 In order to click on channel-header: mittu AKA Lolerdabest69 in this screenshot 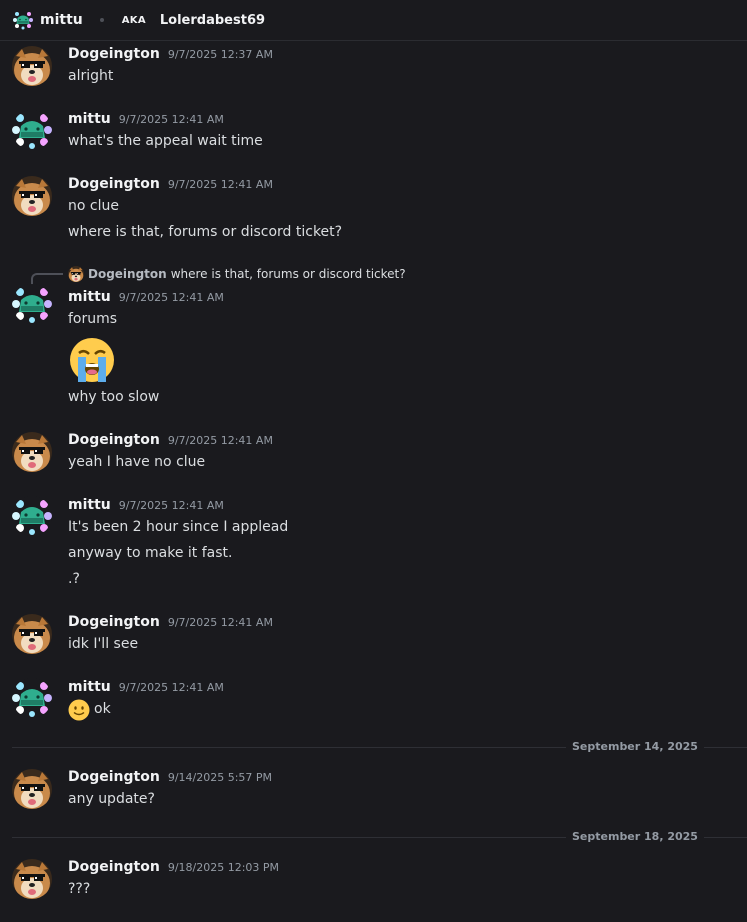, I will do `click(373, 20)`.